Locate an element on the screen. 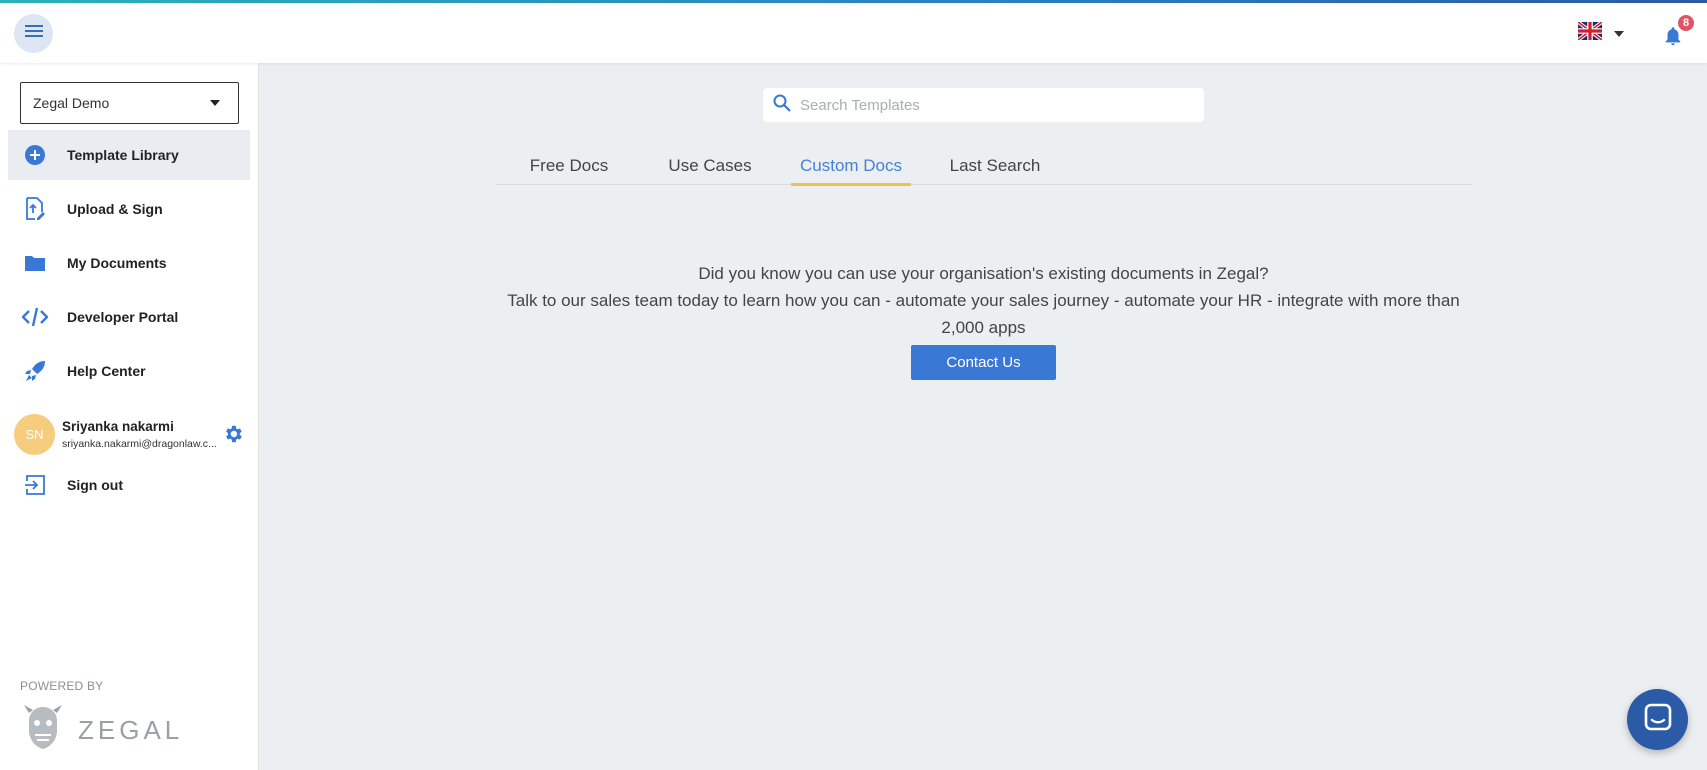  sidebar-item-help-center: Help Center is located at coordinates (129, 371).